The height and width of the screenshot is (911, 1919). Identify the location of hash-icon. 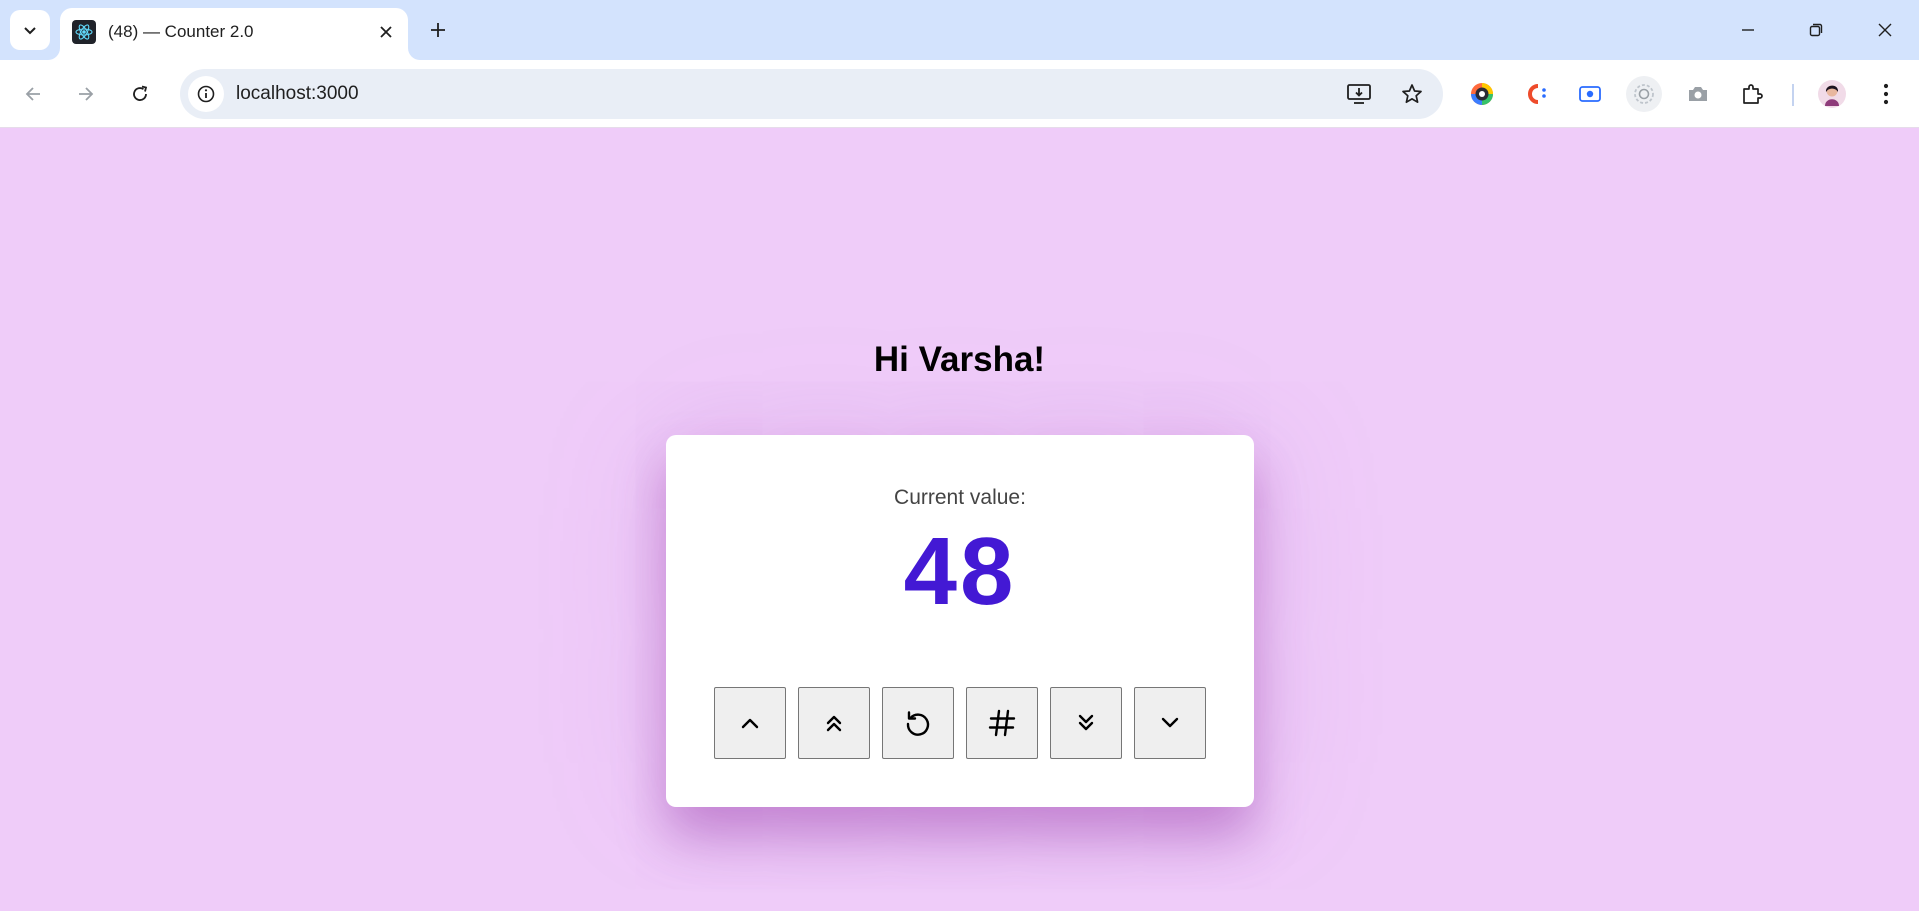
(1002, 723).